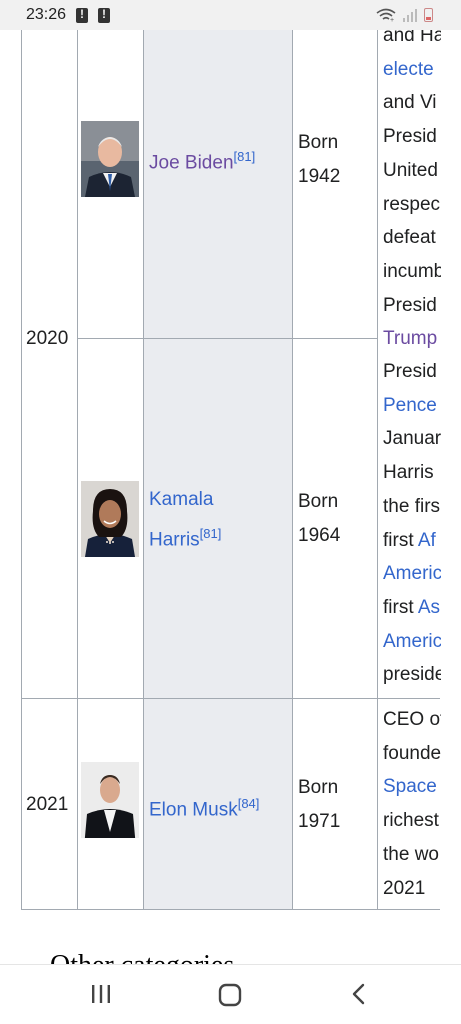 The image size is (461, 1024). I want to click on description-link: Af, so click(427, 540).